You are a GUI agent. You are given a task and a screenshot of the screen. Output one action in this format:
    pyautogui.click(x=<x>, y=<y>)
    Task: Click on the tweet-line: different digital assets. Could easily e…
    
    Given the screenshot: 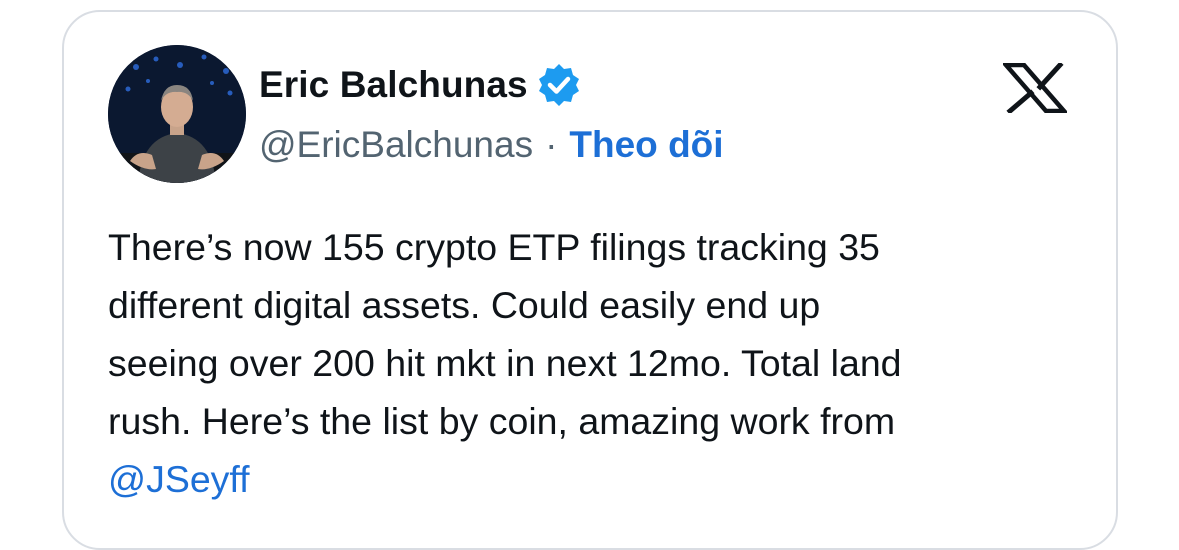 What is the action you would take?
    pyautogui.click(x=464, y=305)
    